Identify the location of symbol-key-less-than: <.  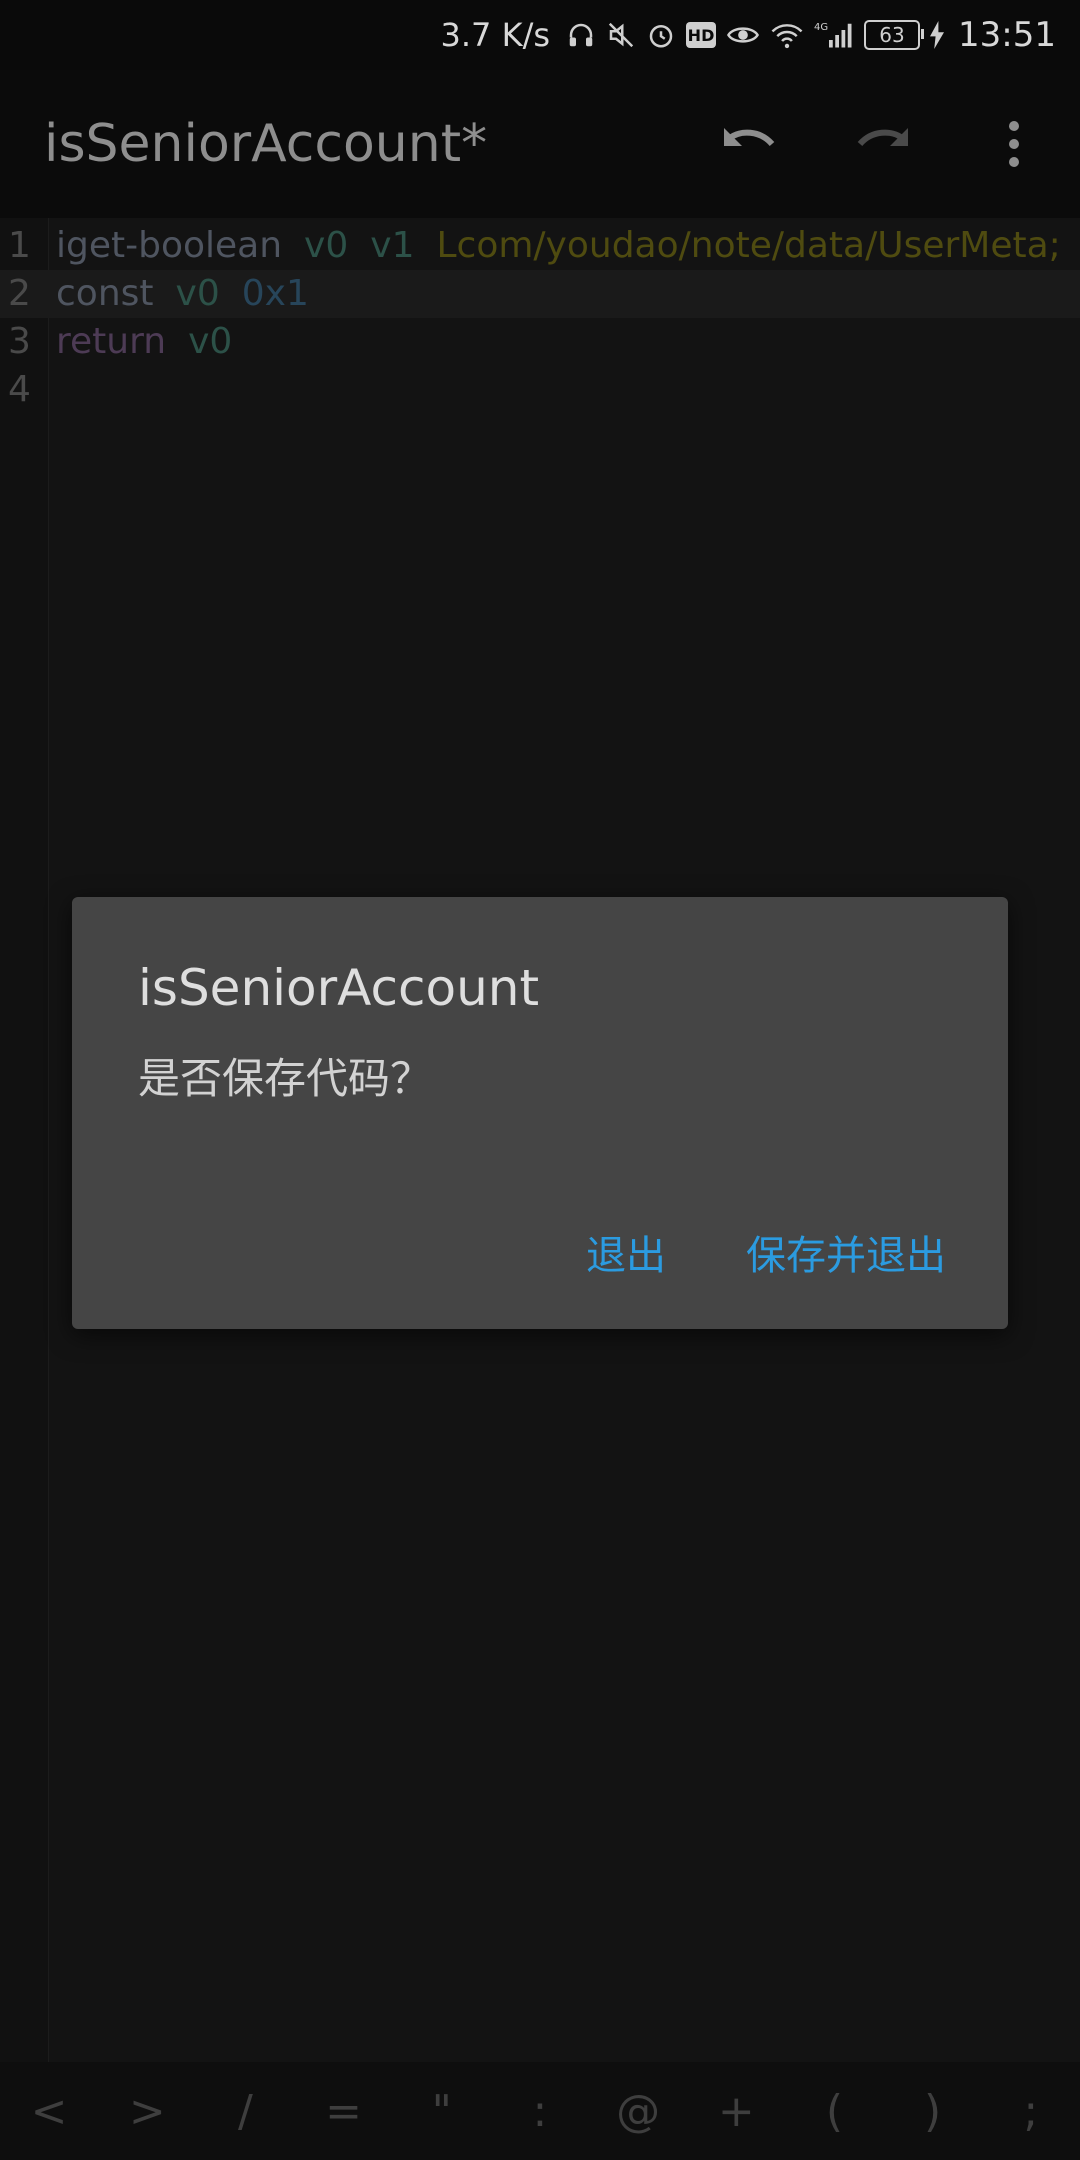
(49, 2111).